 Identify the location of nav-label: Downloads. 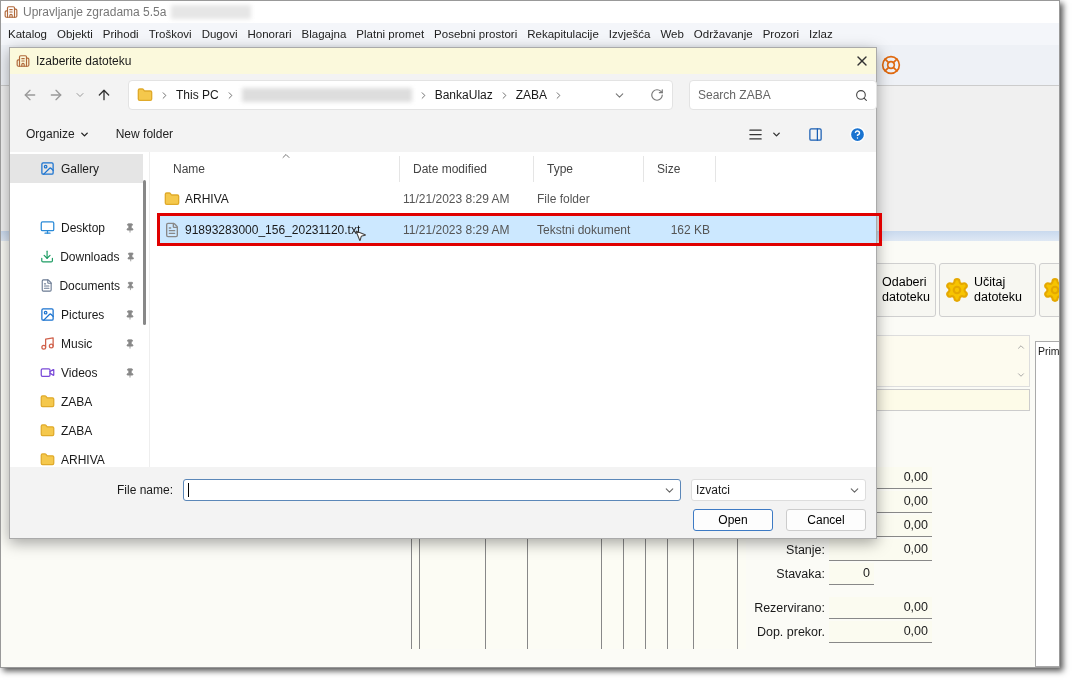
(90, 256).